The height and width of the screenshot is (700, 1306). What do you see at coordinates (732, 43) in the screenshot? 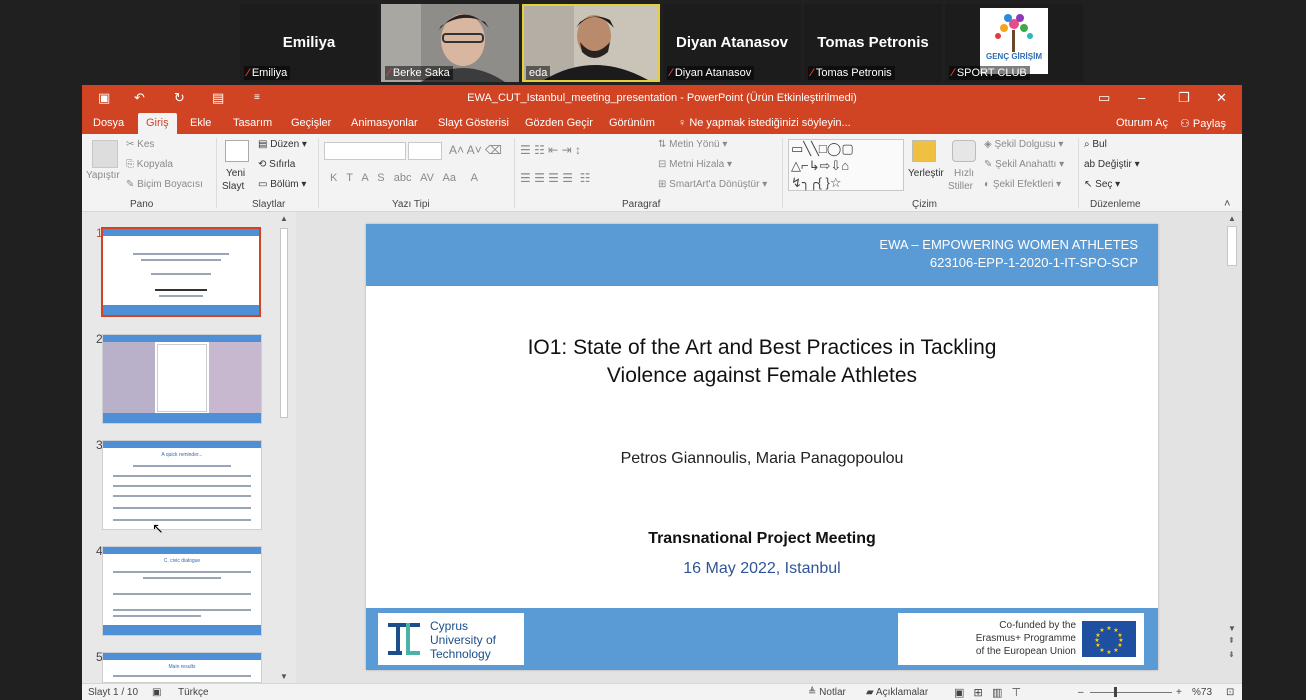
I see `participant-tile: Diyan Atanasov ⁄ Diyan Atanasov` at bounding box center [732, 43].